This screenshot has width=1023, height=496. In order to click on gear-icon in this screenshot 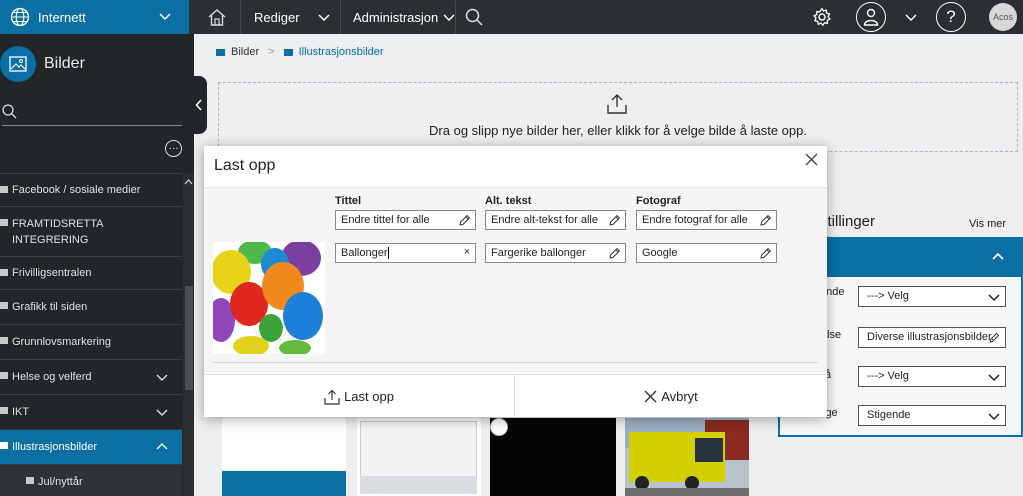, I will do `click(822, 16)`.